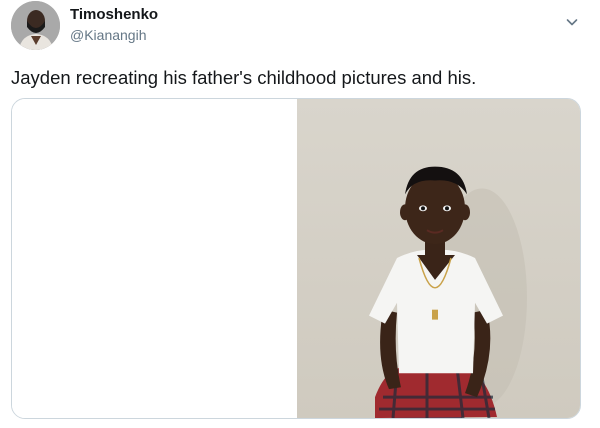 The width and height of the screenshot is (600, 428). I want to click on chevron-down-icon, so click(572, 22).